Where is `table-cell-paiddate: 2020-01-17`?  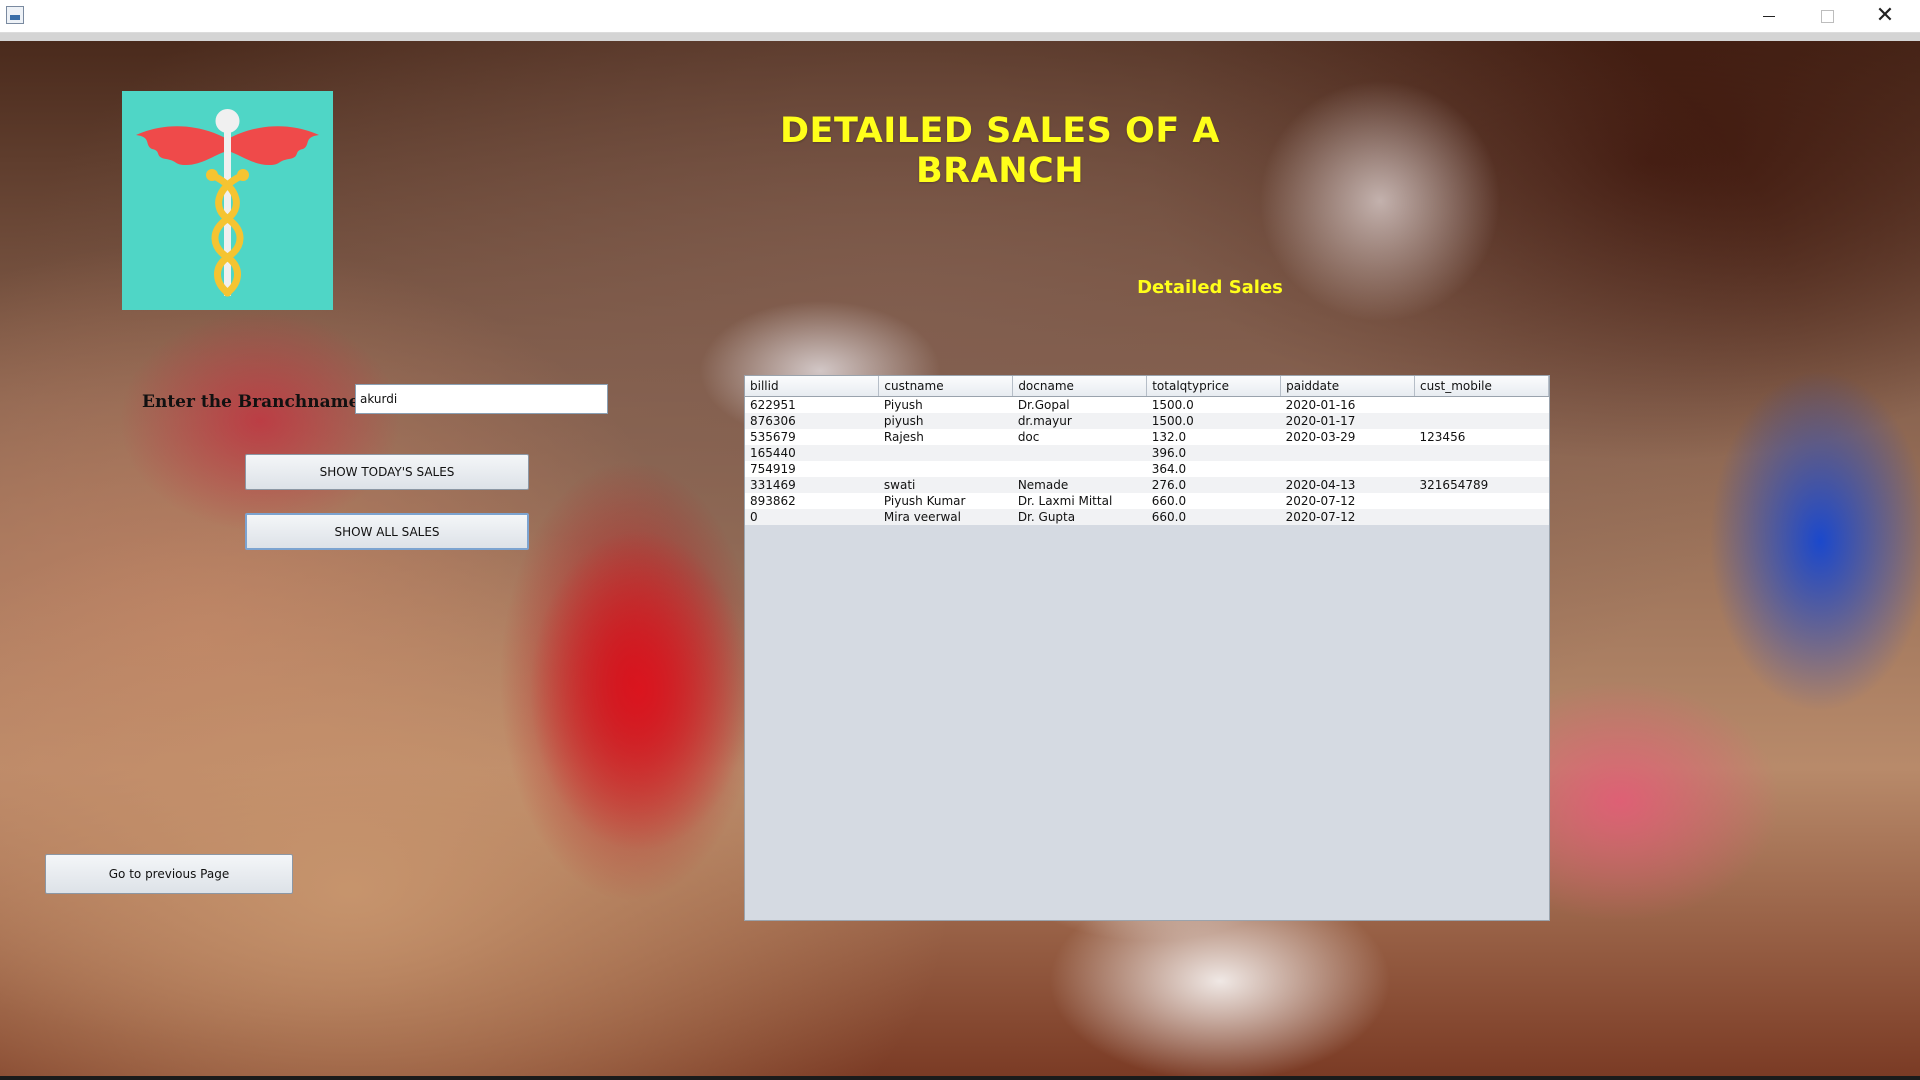 table-cell-paiddate: 2020-01-17 is located at coordinates (1348, 421).